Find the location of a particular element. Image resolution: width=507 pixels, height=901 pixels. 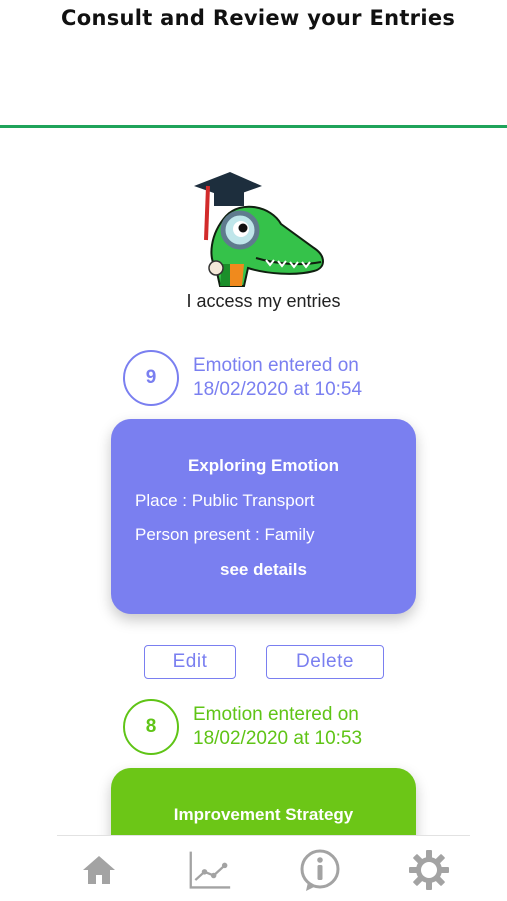

edit-button: Edit is located at coordinates (190, 662).